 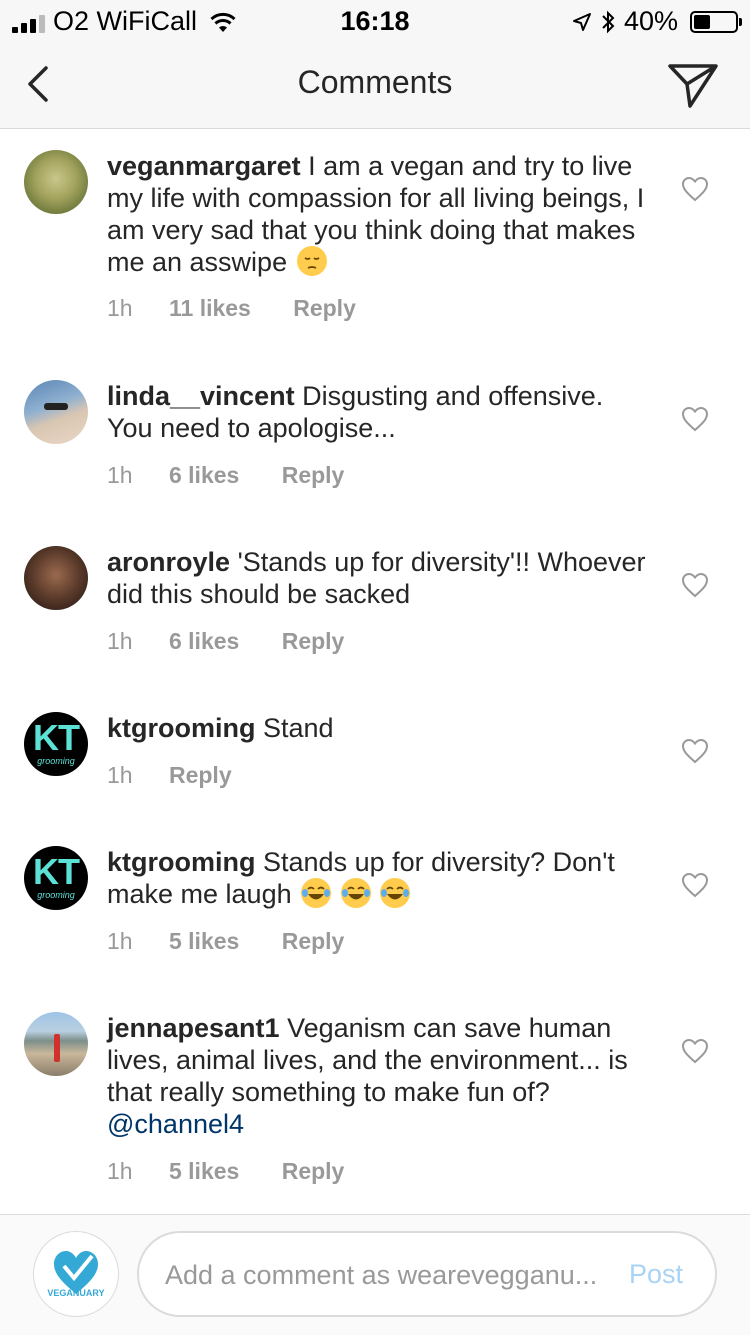 I want to click on direct-send-icon, so click(x=693, y=85).